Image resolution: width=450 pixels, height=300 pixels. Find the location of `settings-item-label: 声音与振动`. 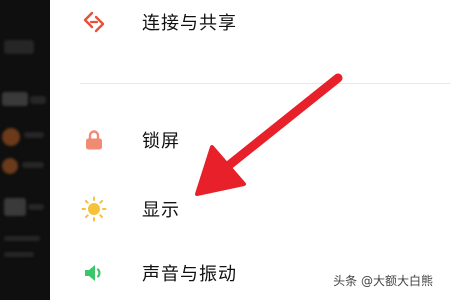

settings-item-label: 声音与振动 is located at coordinates (189, 274).